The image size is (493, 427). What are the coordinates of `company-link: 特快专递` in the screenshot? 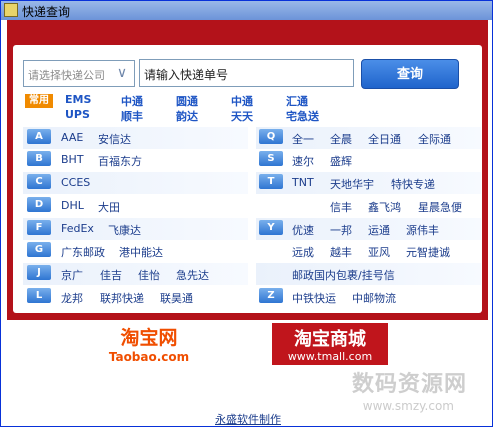 It's located at (413, 184).